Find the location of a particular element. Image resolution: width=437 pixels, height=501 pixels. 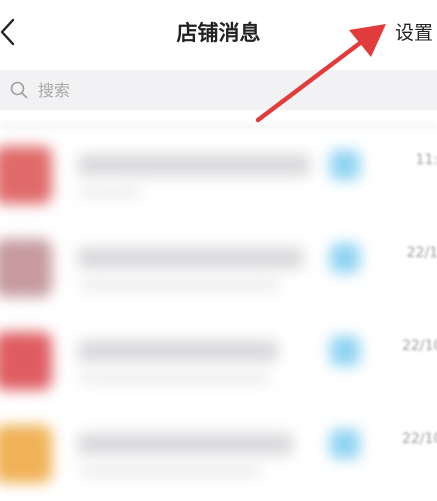

message-time: 22/11 is located at coordinates (421, 253).